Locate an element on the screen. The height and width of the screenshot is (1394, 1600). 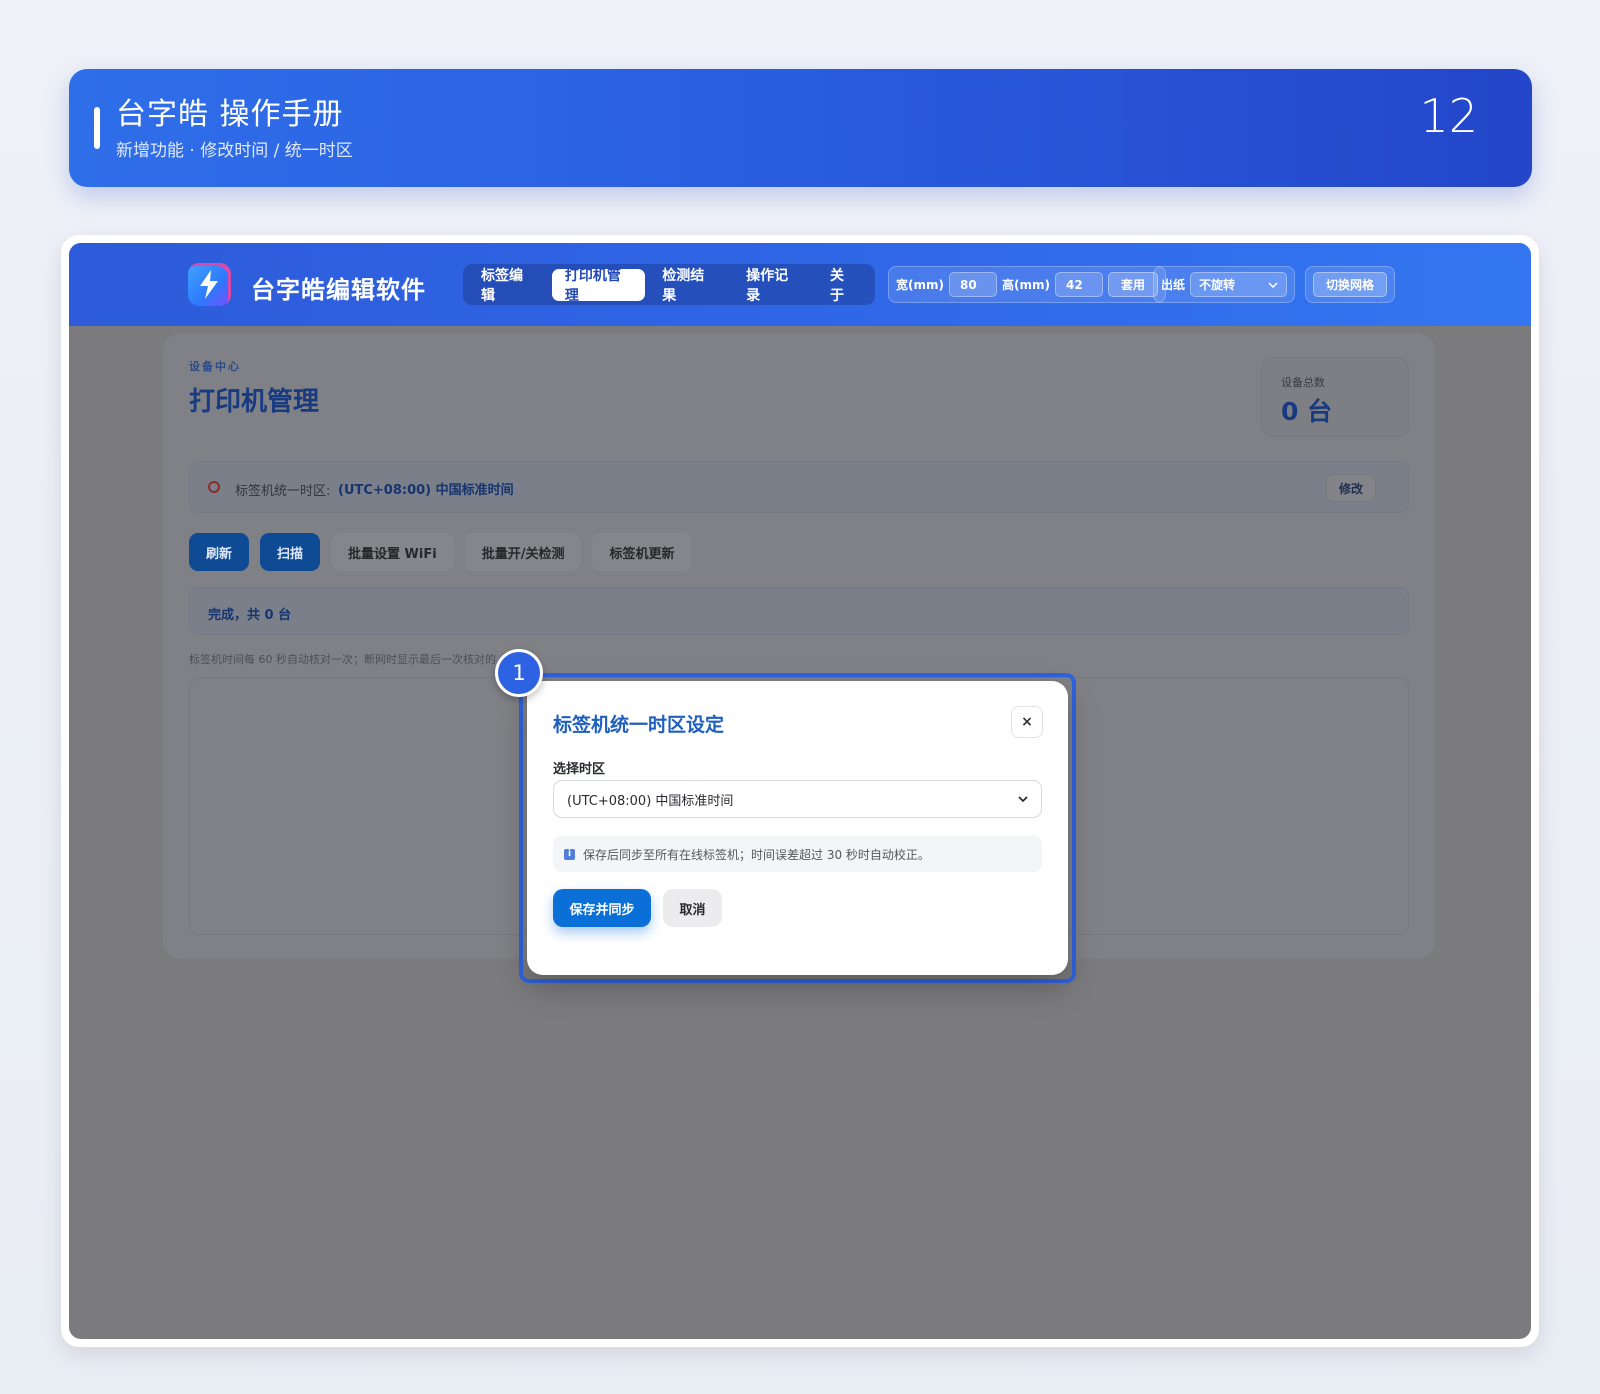
size-toolgroup: 宽(mm) 80 高(mm) 42 套用 is located at coordinates (1027, 284).